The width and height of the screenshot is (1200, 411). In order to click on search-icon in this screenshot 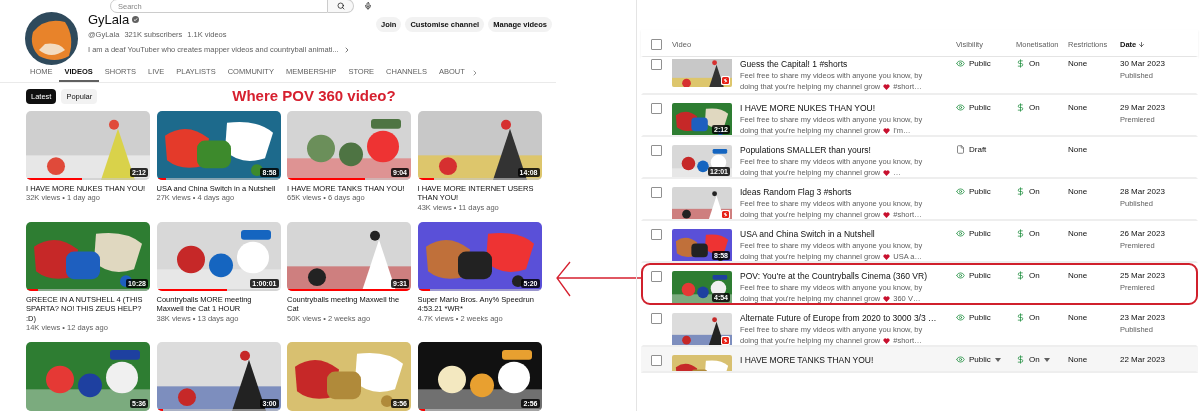, I will do `click(340, 6)`.